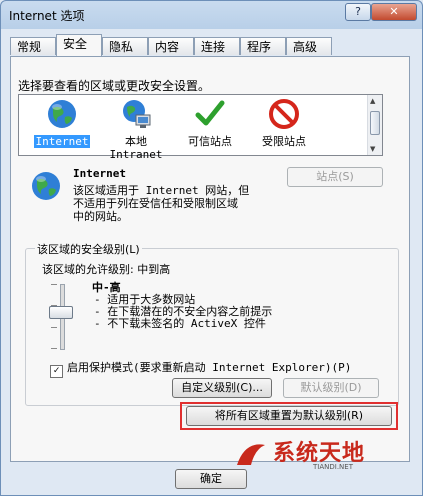 Image resolution: width=423 pixels, height=496 pixels. I want to click on tab-general: 常规, so click(33, 46).